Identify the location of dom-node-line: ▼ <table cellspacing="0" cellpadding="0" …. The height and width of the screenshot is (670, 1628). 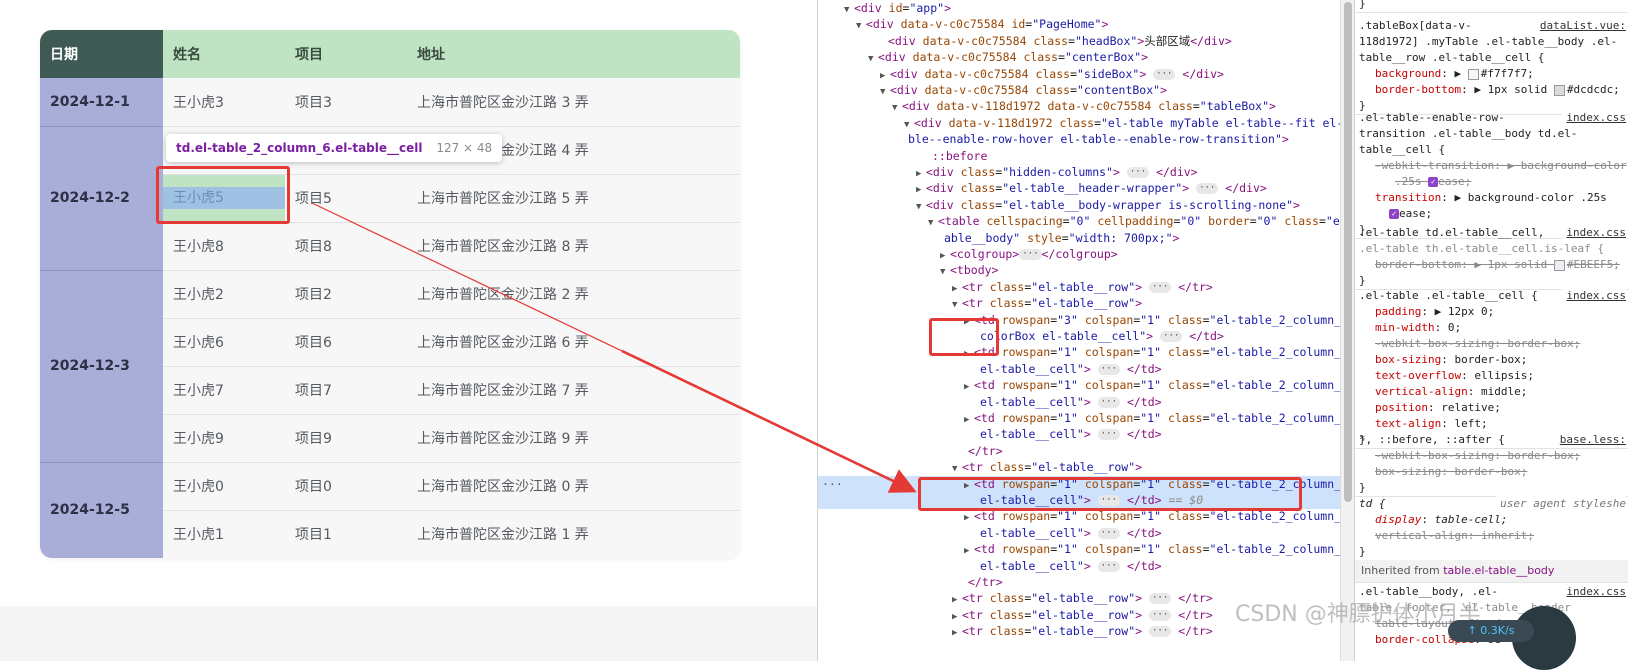
(1079, 221).